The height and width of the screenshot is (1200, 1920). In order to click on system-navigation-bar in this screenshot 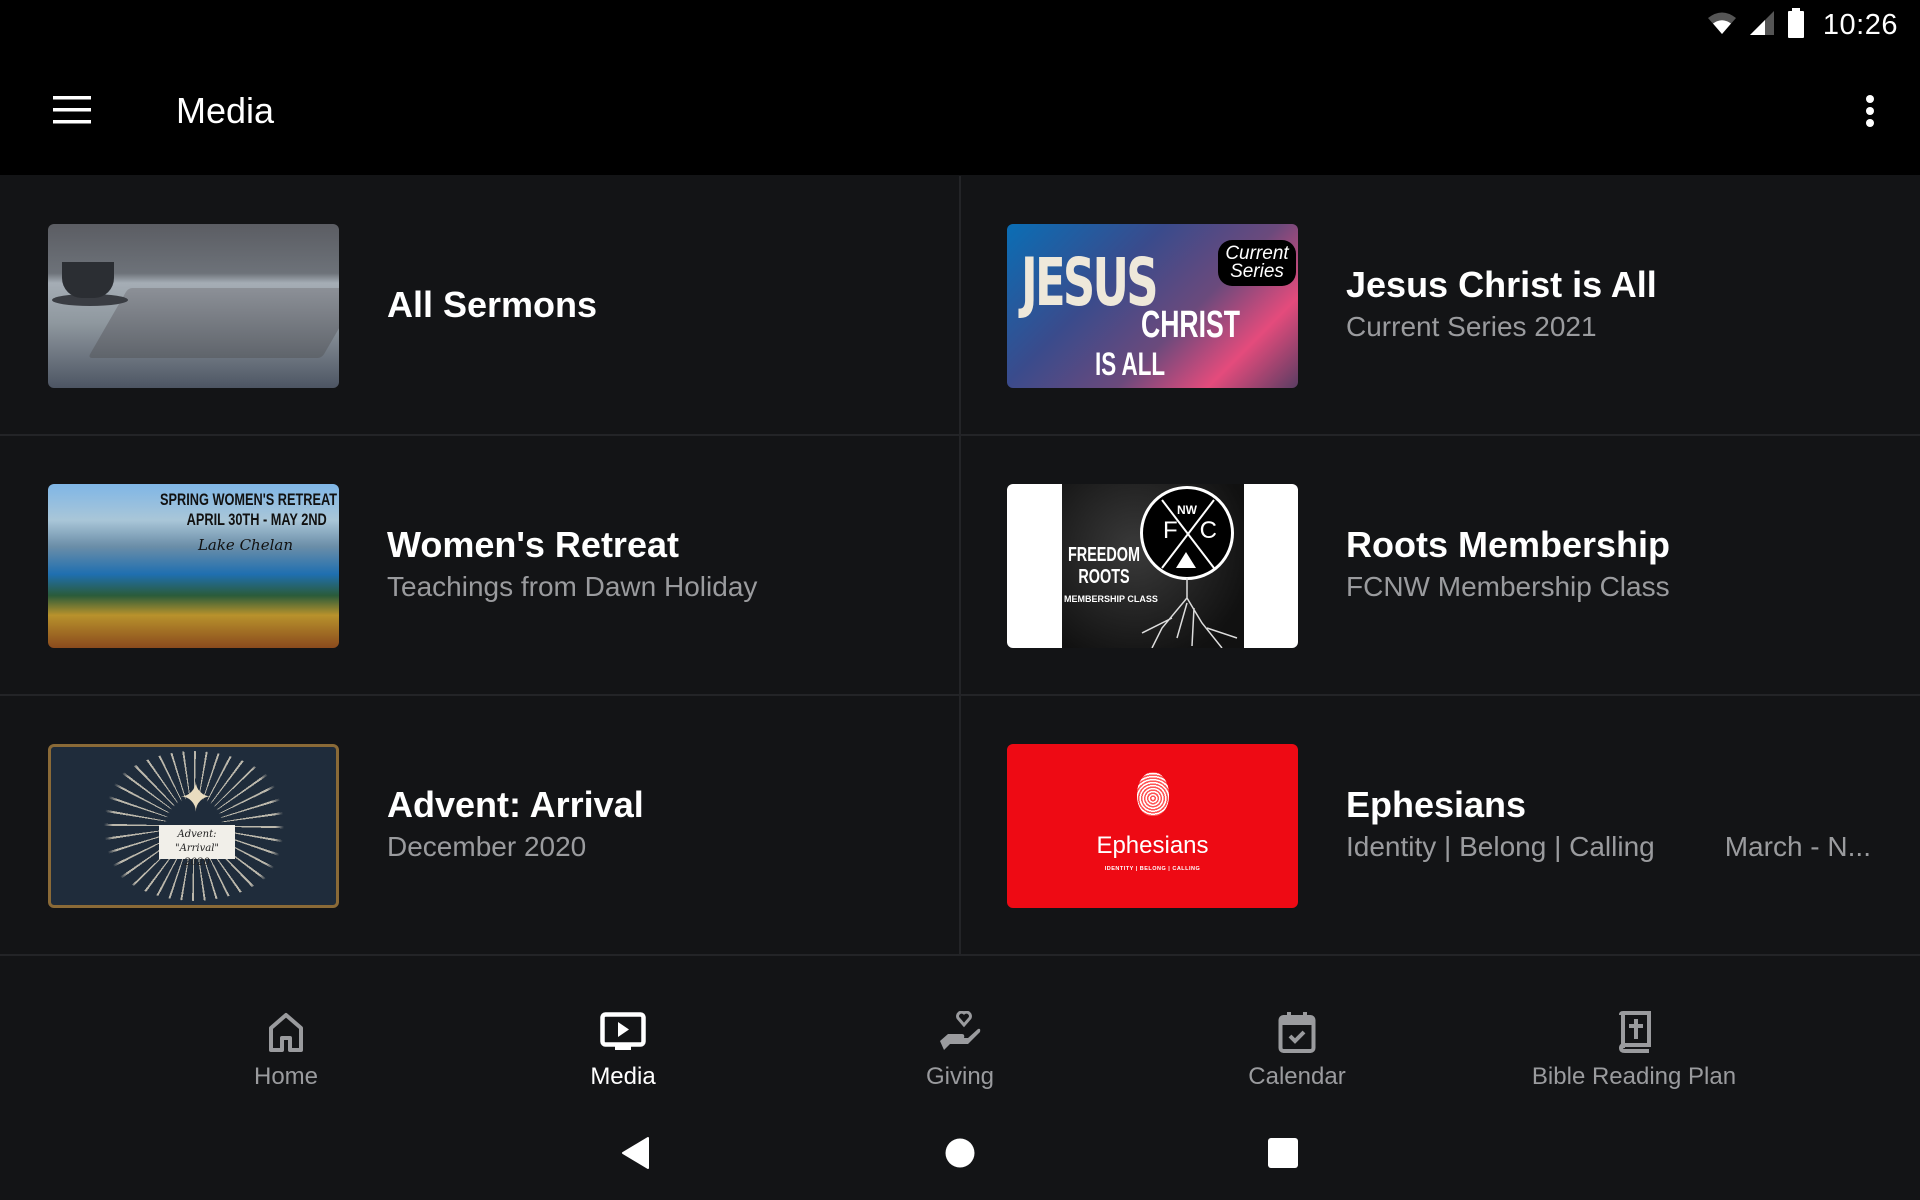, I will do `click(960, 1155)`.